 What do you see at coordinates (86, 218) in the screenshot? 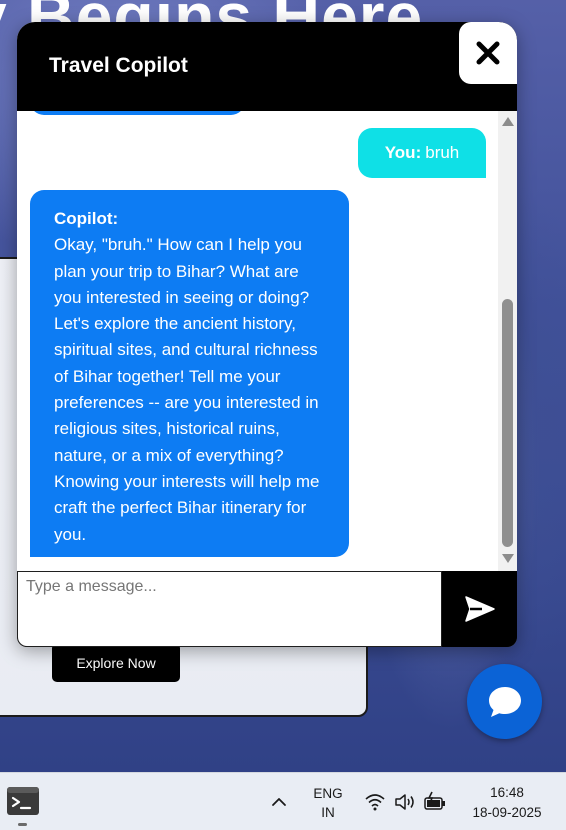
I see `bot-message-sender: Copilot:` at bounding box center [86, 218].